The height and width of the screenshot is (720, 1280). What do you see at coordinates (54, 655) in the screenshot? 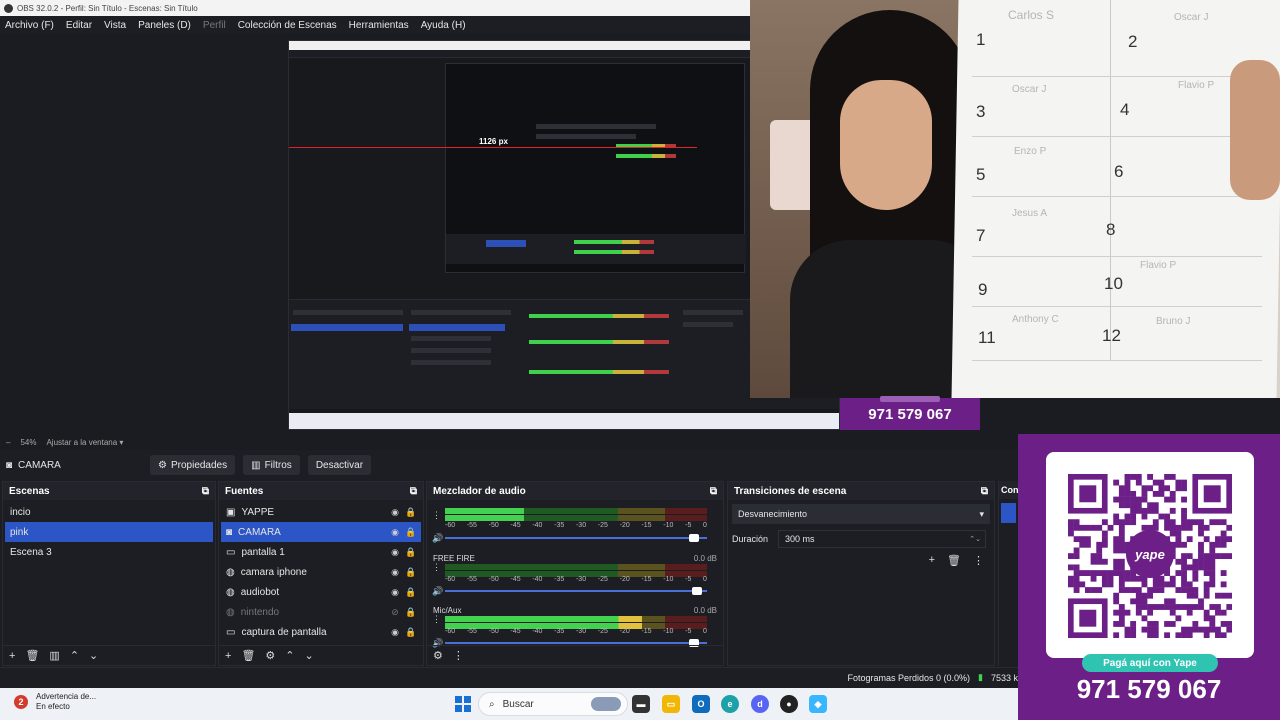
I see `filter-icon: ▥` at bounding box center [54, 655].